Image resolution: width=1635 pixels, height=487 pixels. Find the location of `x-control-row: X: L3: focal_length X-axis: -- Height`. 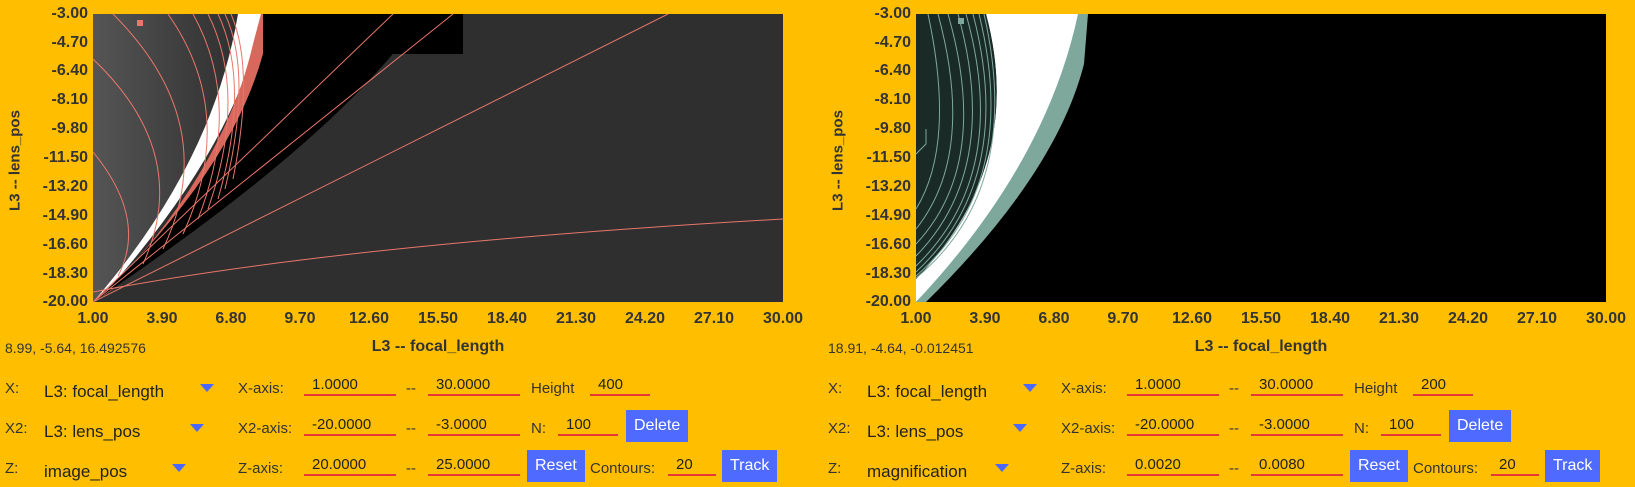

x-control-row: X: L3: focal_length X-axis: -- Height is located at coordinates (1229, 388).